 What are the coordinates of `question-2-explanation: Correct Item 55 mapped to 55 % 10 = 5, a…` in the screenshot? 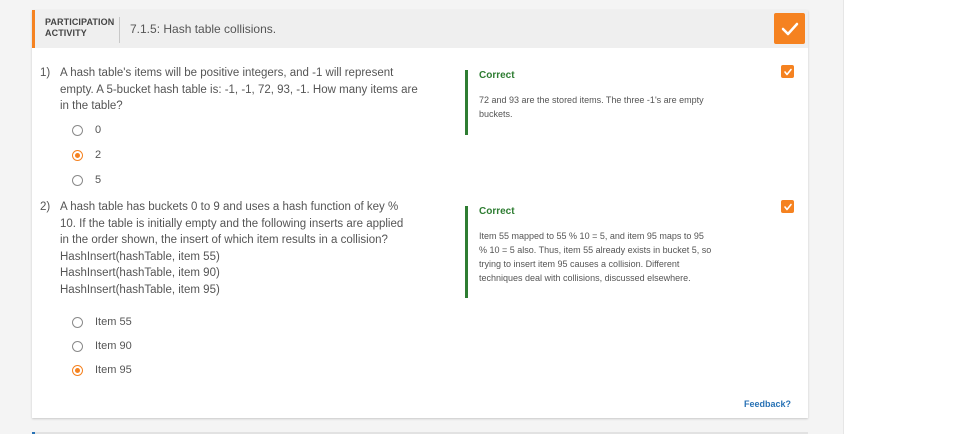 It's located at (617, 252).